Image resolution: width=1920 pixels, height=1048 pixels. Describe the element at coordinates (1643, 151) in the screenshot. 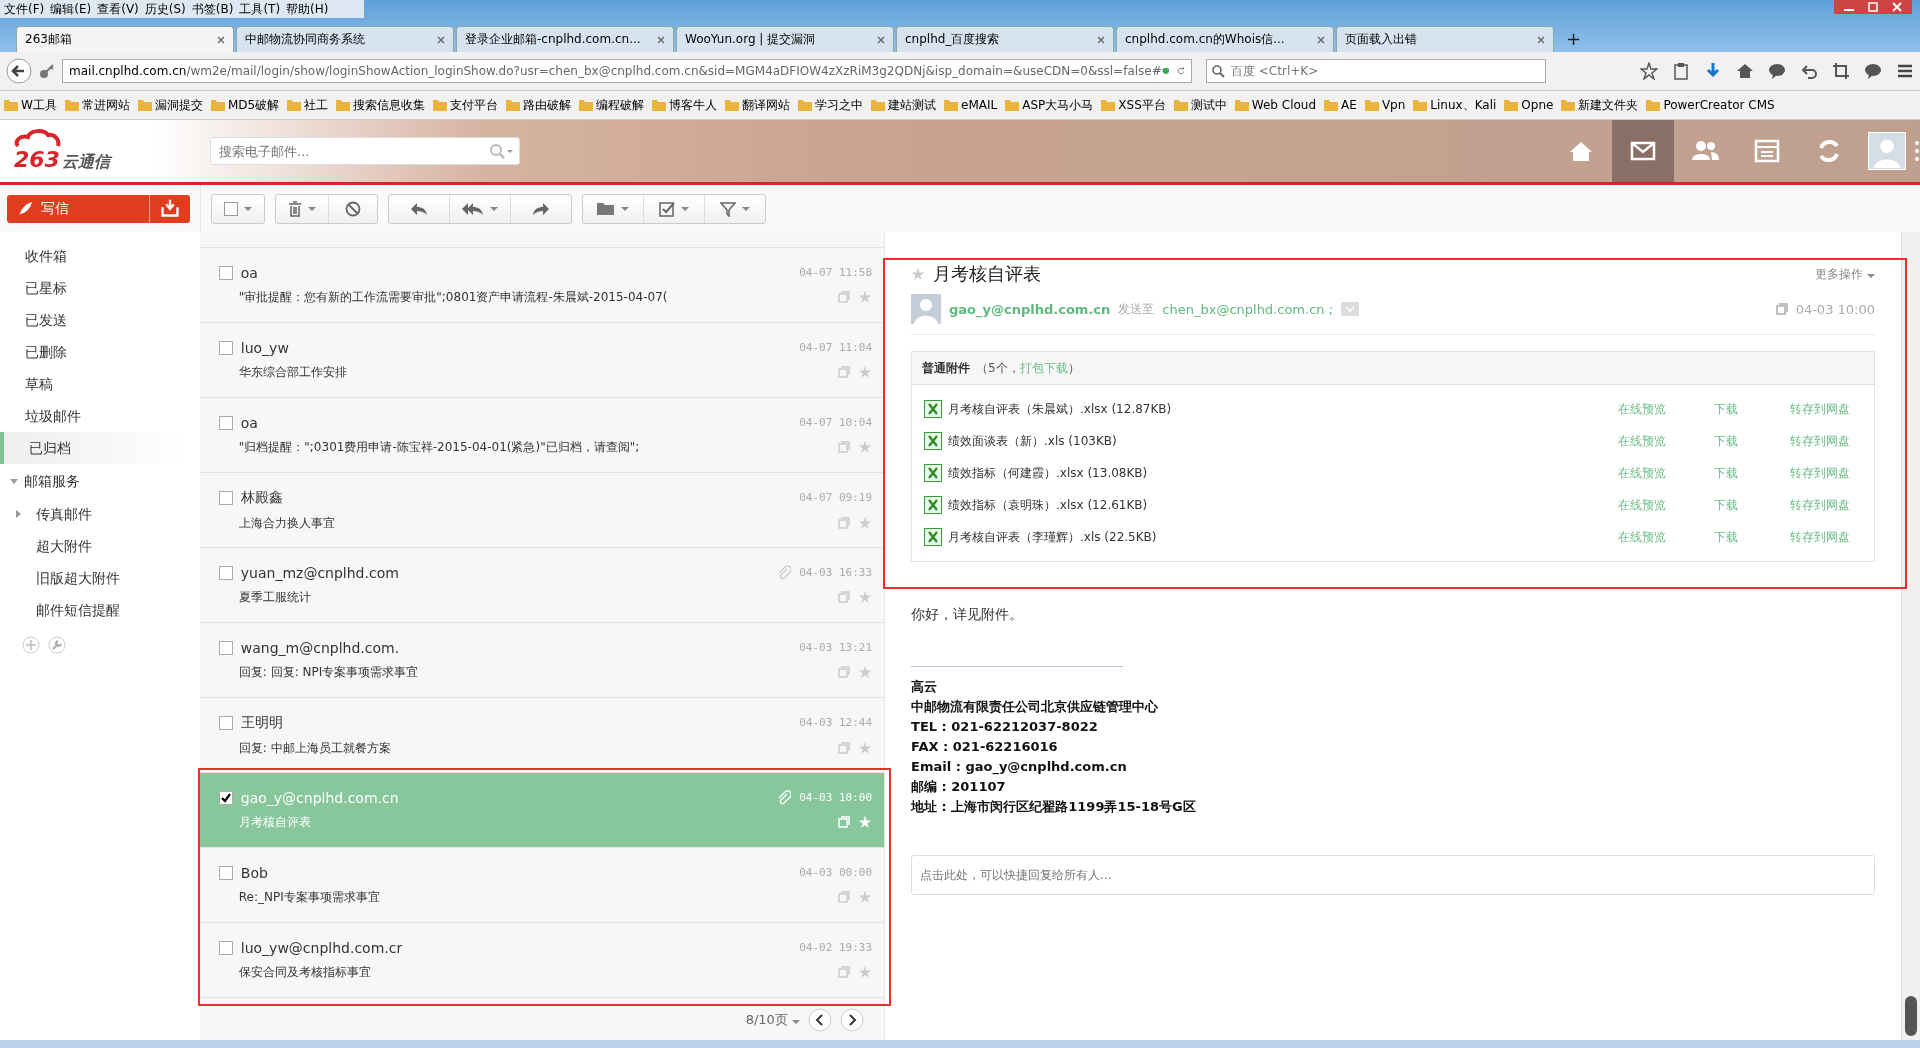

I see `mail-icon` at that location.